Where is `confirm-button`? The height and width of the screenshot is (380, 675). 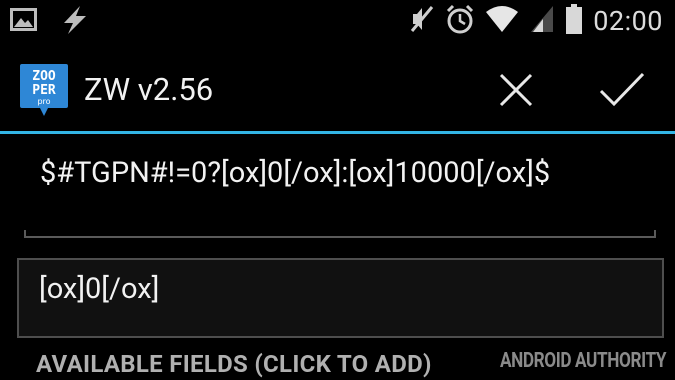
confirm-button is located at coordinates (622, 90).